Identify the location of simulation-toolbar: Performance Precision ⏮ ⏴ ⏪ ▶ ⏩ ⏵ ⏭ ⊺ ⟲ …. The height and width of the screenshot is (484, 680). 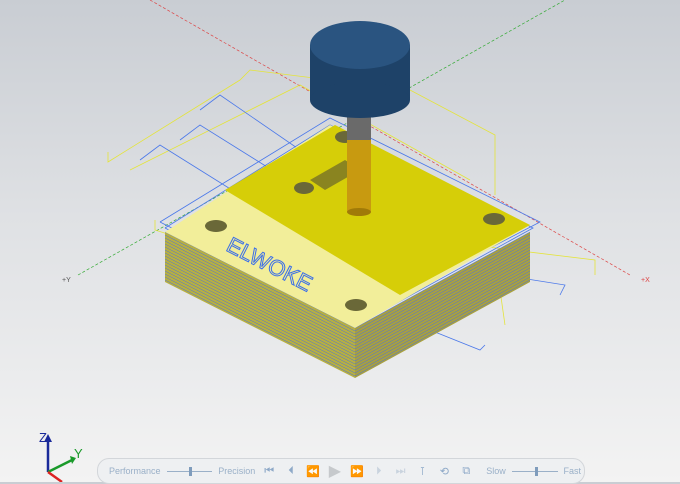
(341, 471).